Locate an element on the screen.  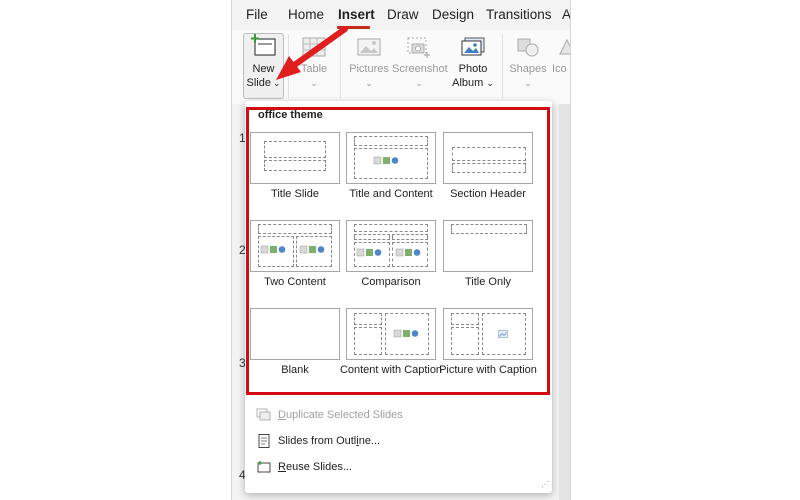
tab-design: Design is located at coordinates (453, 14).